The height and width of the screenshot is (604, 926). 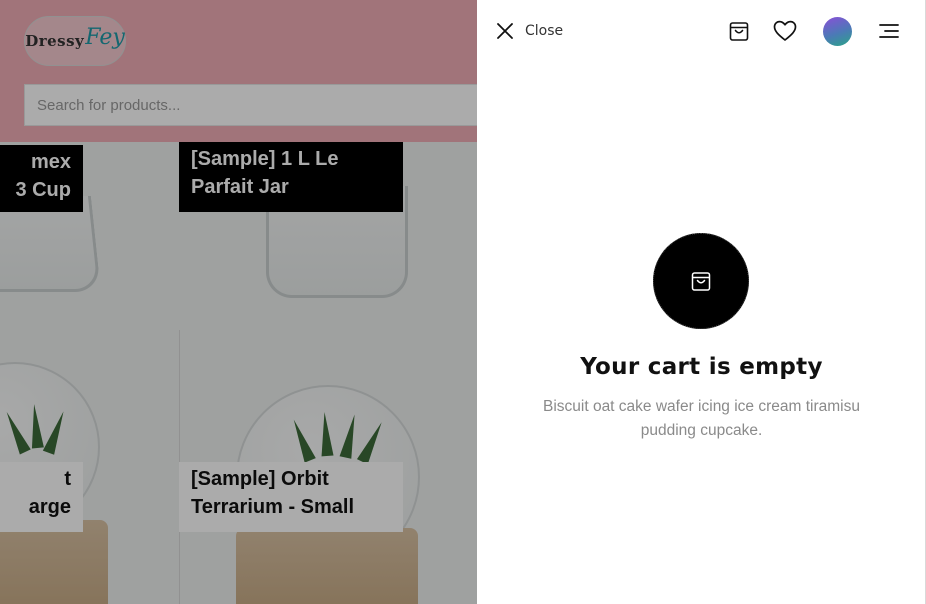 I want to click on close-label: Close, so click(x=544, y=31).